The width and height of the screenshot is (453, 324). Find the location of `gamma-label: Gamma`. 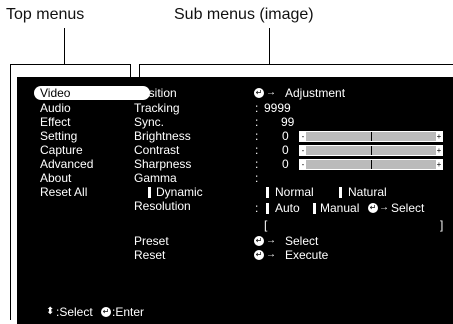

gamma-label: Gamma is located at coordinates (155, 178).